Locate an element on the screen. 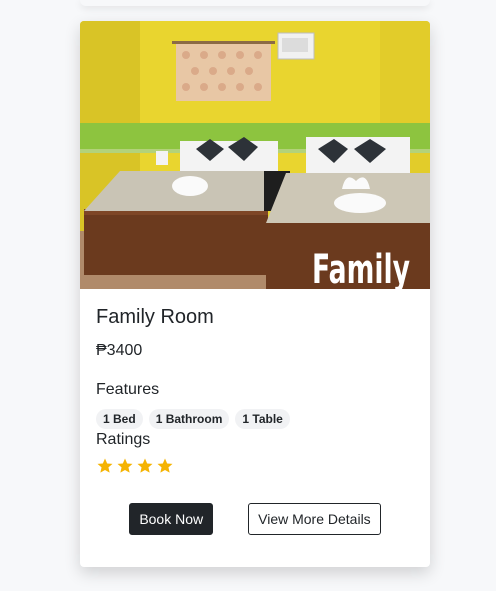  ratings-label: Ratings is located at coordinates (123, 439).